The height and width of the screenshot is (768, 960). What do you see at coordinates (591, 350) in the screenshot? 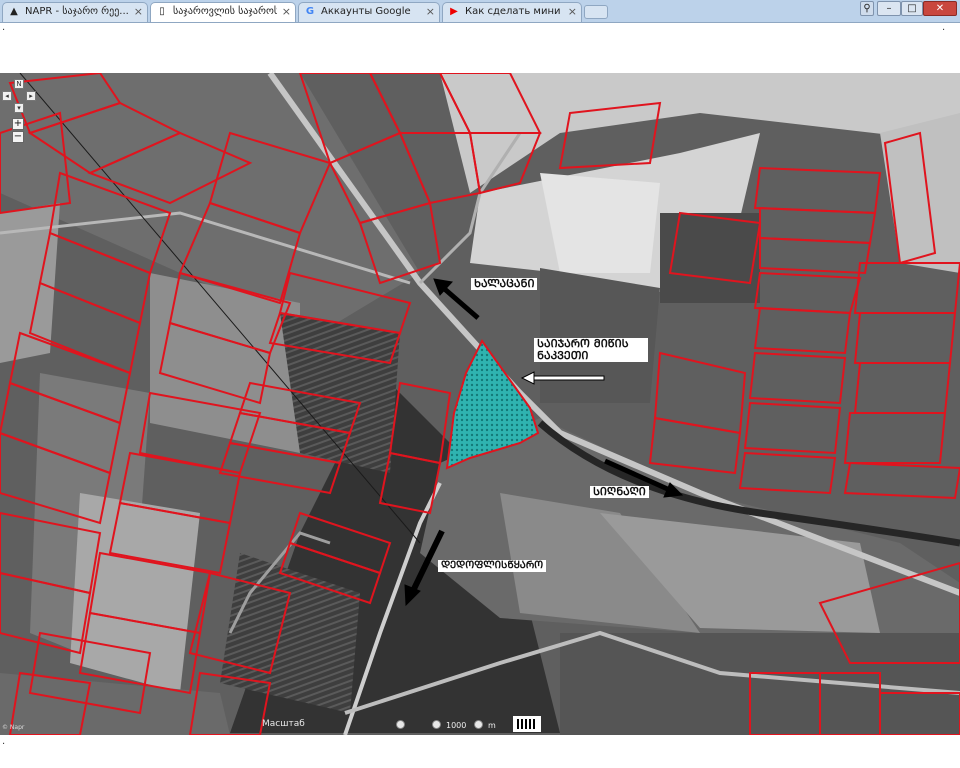
I see `label-plot: ᲡᲐᲘᲯᲐᲠᲝ ᲛᲘᲬᲘᲡ ᲜᲐᲙᲕᲔᲗᲘ` at bounding box center [591, 350].